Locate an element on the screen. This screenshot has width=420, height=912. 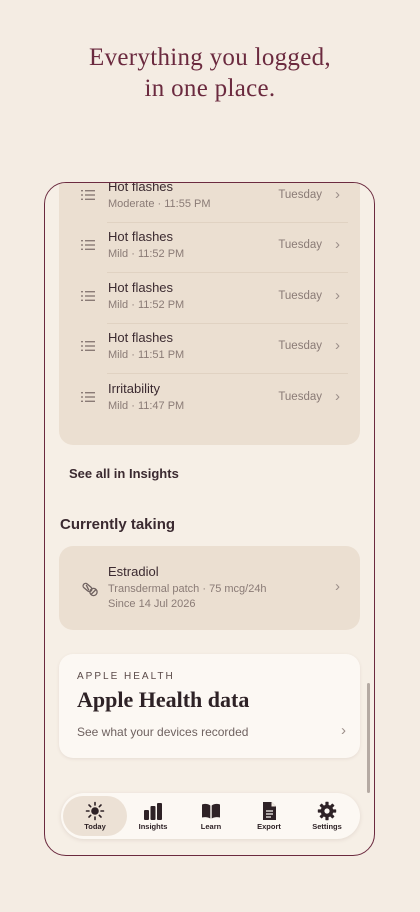
apple-health-title: Apple Health data is located at coordinates (163, 699).